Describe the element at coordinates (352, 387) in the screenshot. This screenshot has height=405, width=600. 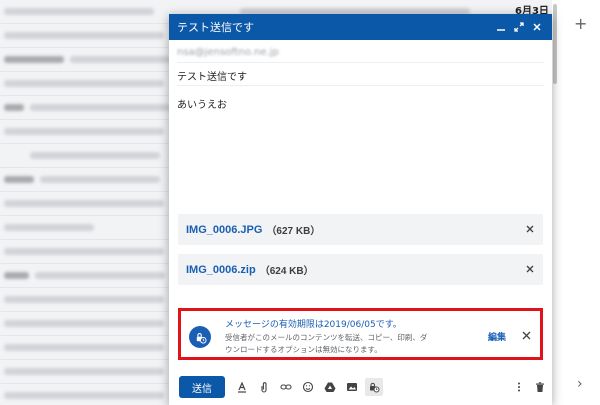
I see `insert-photo-icon` at that location.